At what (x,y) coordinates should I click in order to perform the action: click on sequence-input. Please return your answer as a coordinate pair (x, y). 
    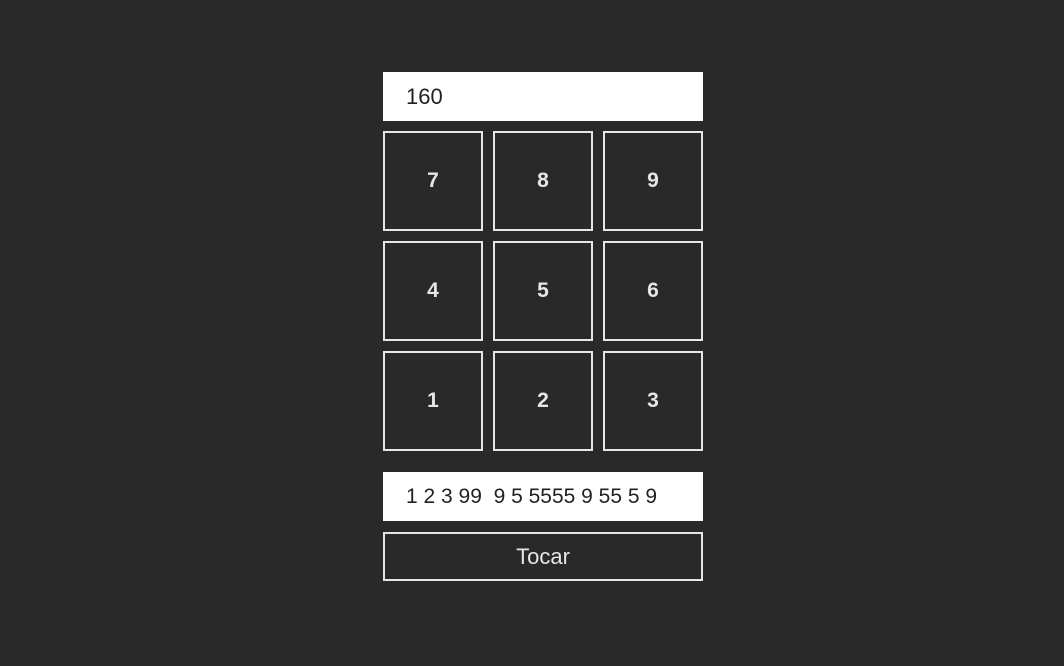
    Looking at the image, I should click on (543, 496).